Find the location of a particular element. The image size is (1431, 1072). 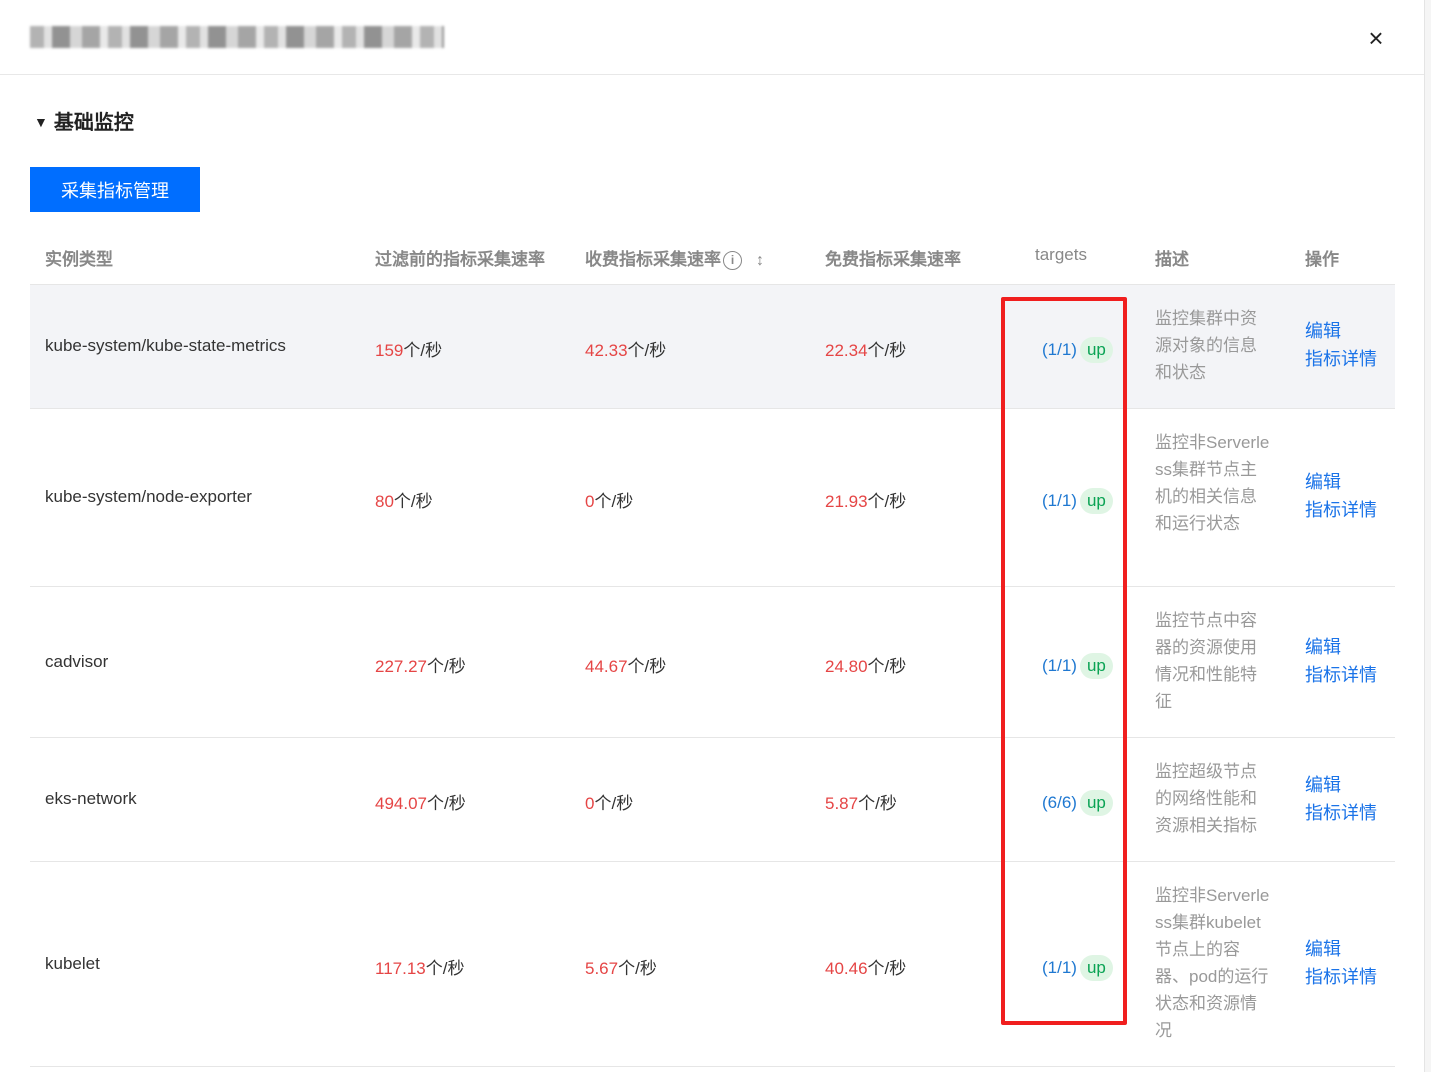

rate-free: 24.80个/秒 is located at coordinates (865, 664).